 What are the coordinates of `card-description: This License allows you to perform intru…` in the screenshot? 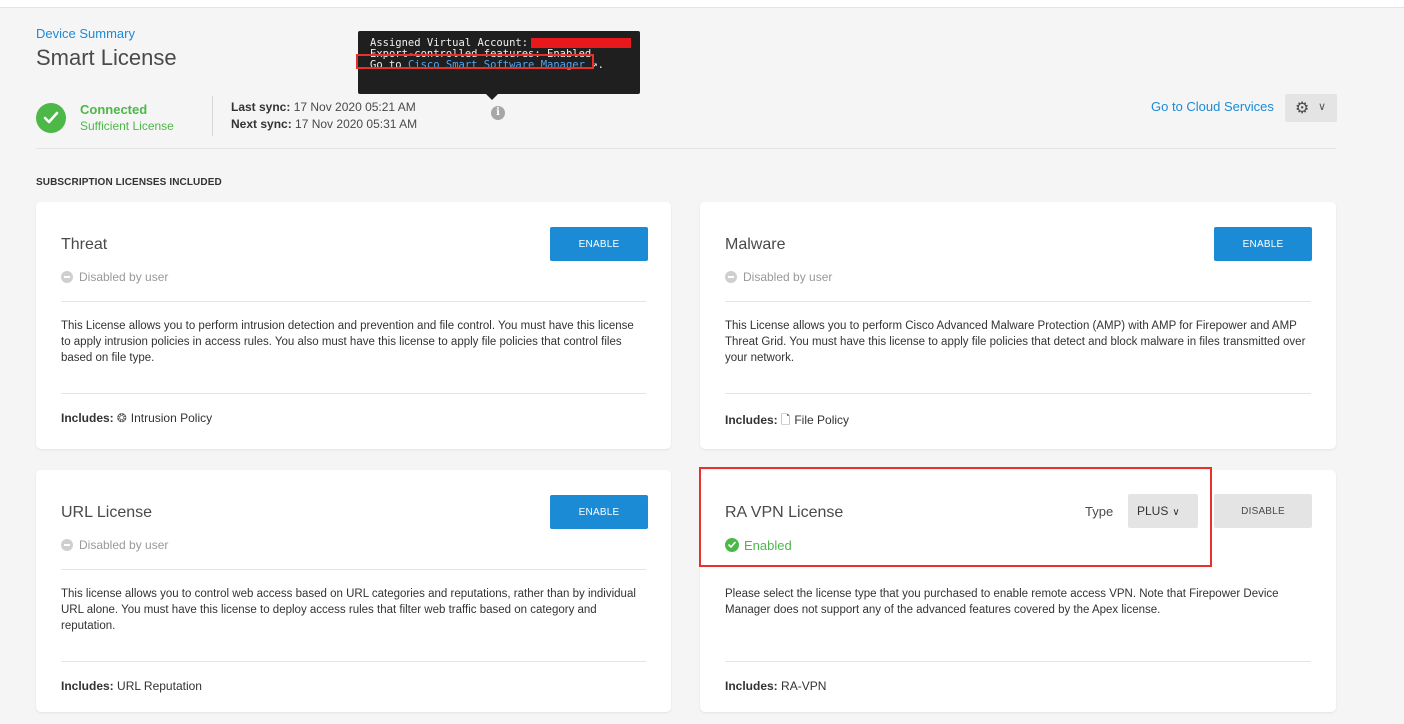 It's located at (347, 342).